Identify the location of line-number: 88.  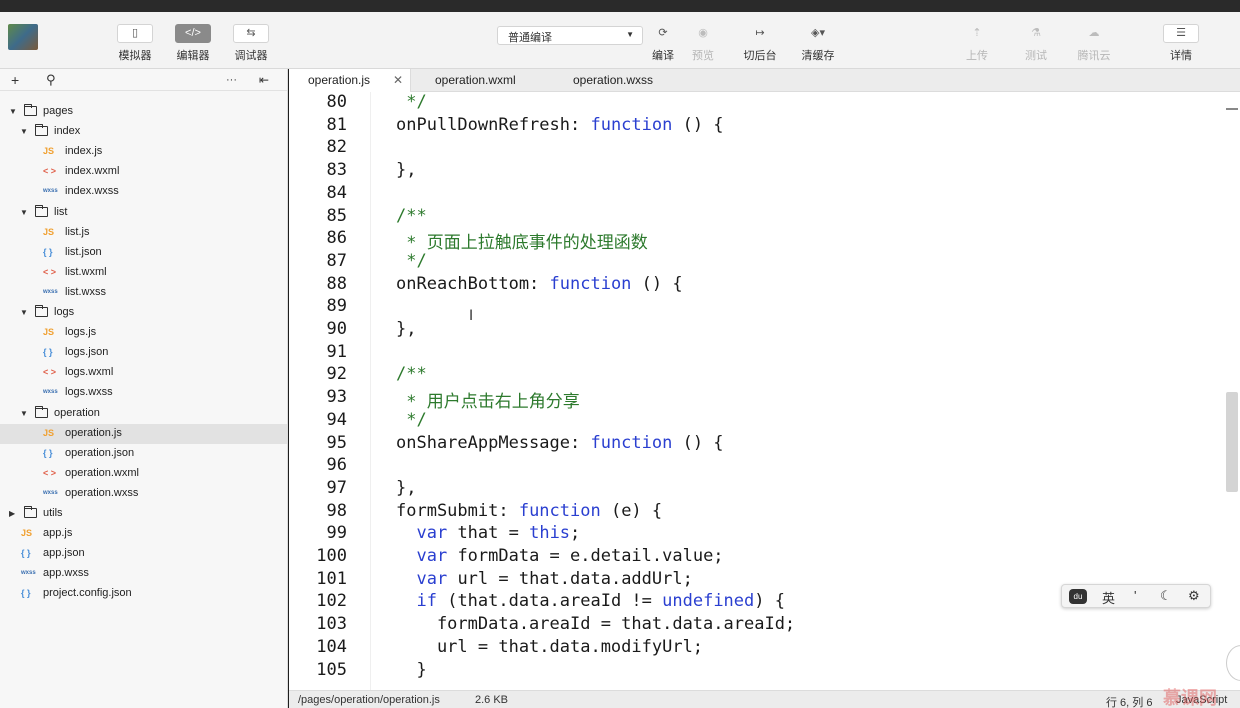
(336, 283).